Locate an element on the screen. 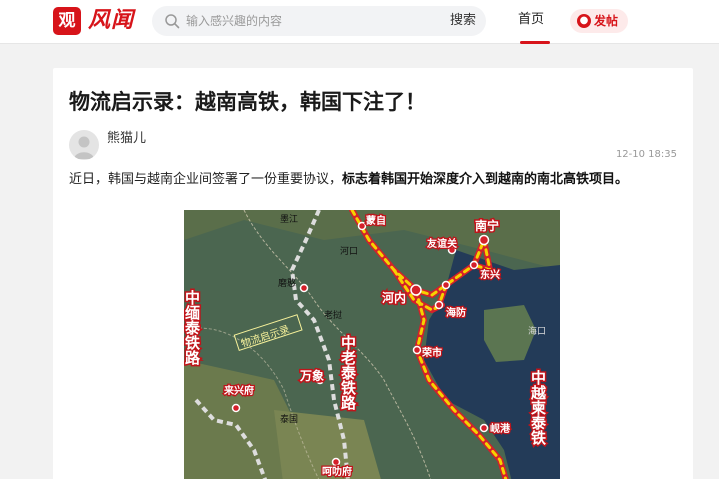 The height and width of the screenshot is (479, 719). search-box: 搜索 is located at coordinates (319, 21).